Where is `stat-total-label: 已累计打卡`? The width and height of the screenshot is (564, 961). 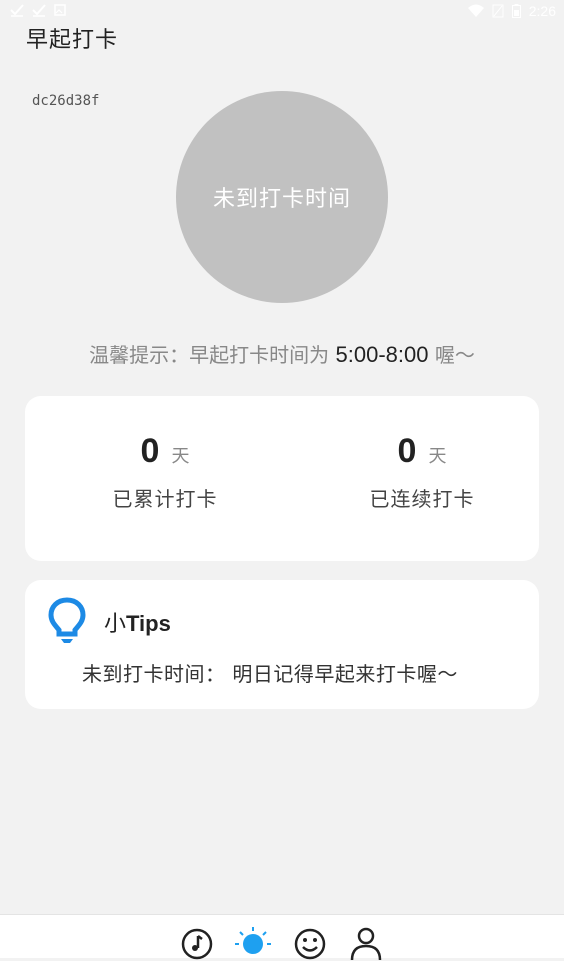
stat-total-label: 已累计打卡 is located at coordinates (165, 499).